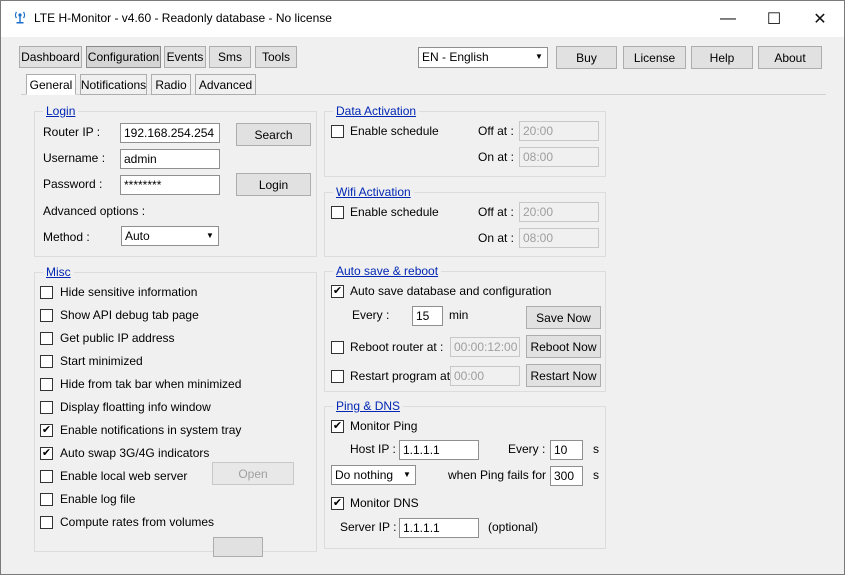  Describe the element at coordinates (337, 426) in the screenshot. I see `monitor-ping-checkbox: ✔` at that location.